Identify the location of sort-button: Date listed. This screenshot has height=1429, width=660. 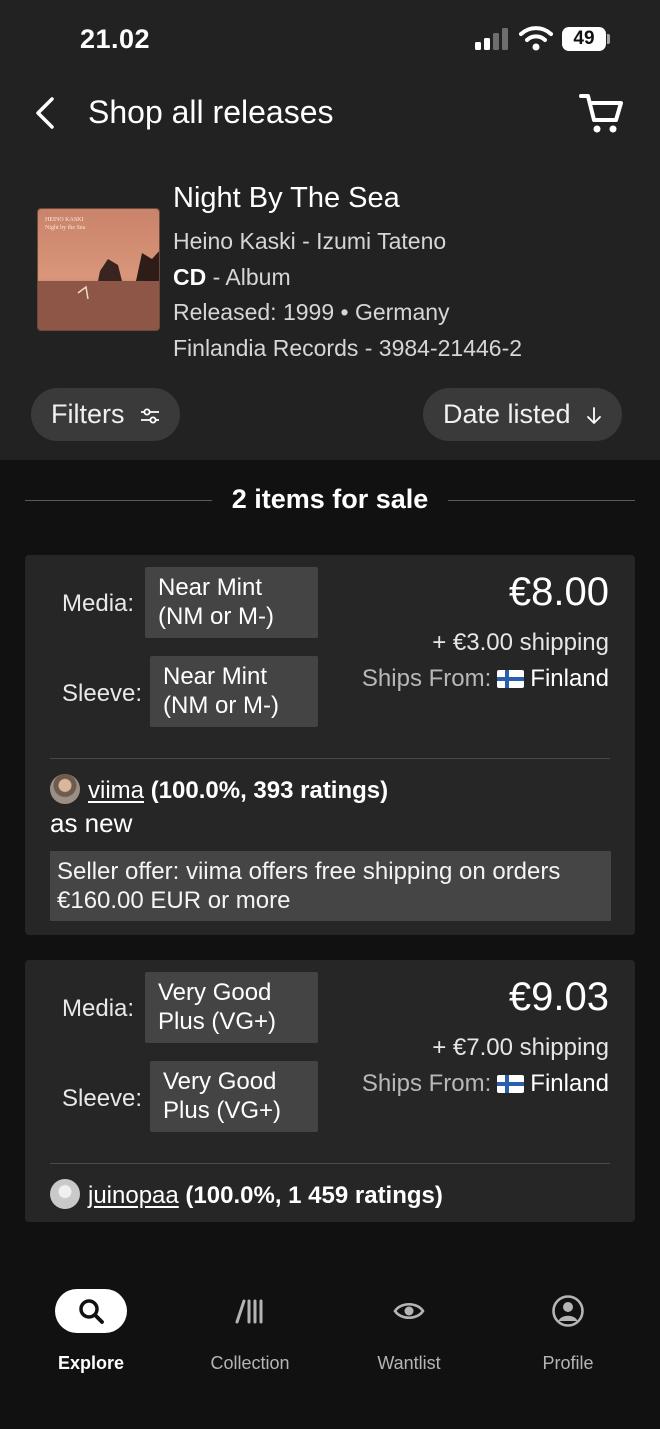
(523, 414).